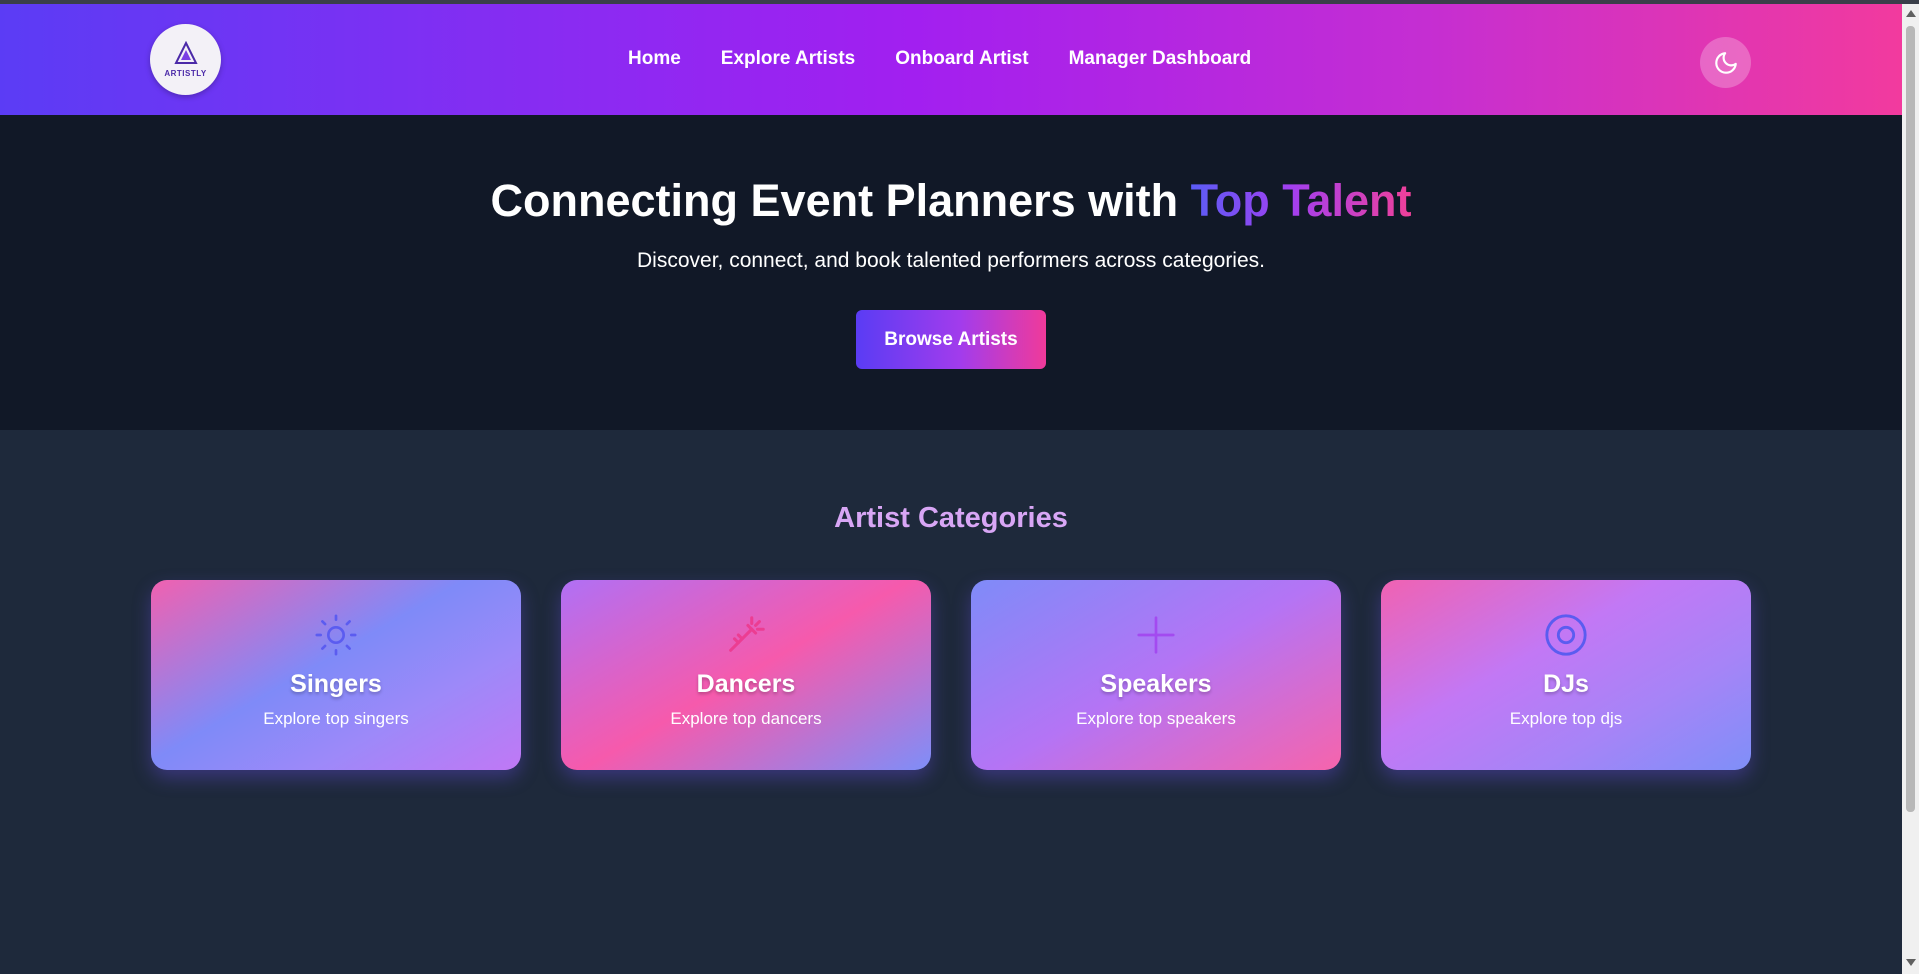 Image resolution: width=1919 pixels, height=974 pixels. What do you see at coordinates (1910, 419) in the screenshot?
I see `scrollbar-thumb` at bounding box center [1910, 419].